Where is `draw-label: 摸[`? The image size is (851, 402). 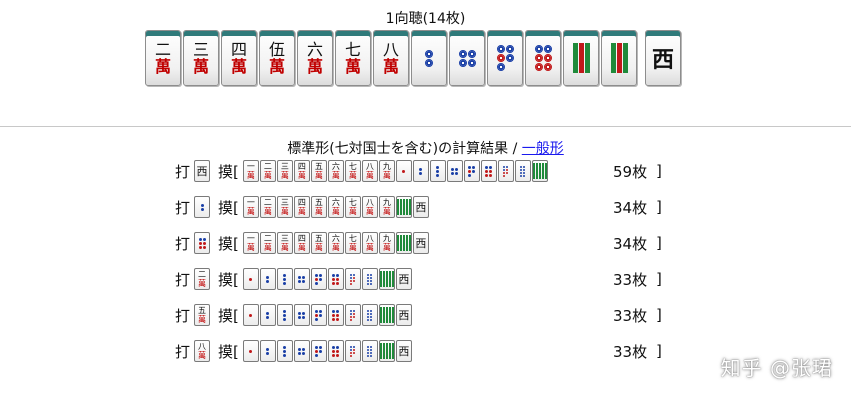 draw-label: 摸[ is located at coordinates (228, 315).